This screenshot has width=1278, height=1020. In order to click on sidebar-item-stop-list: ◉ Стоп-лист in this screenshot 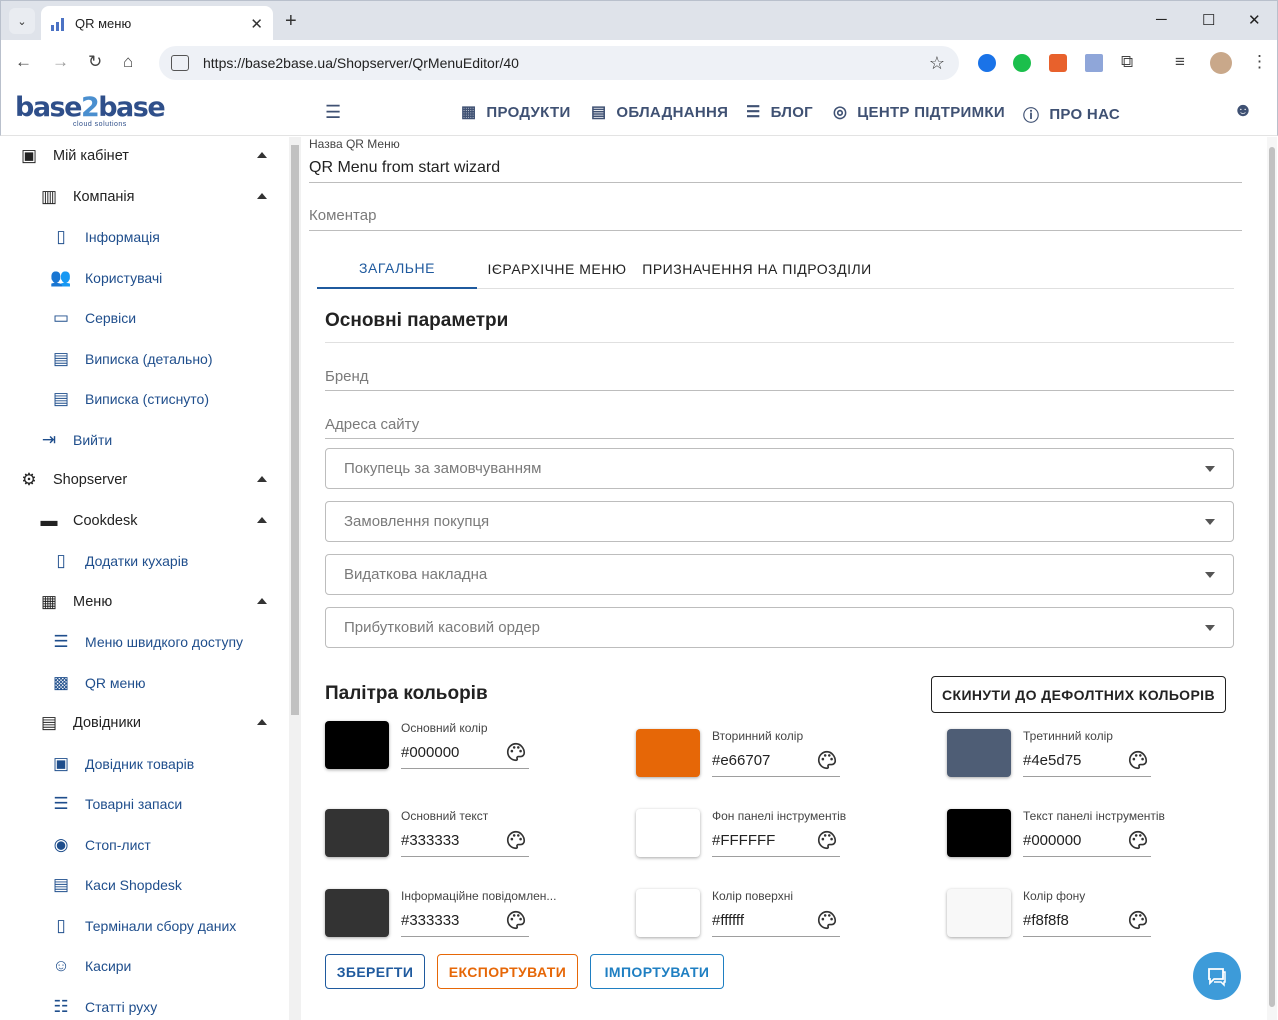, I will do `click(100, 845)`.